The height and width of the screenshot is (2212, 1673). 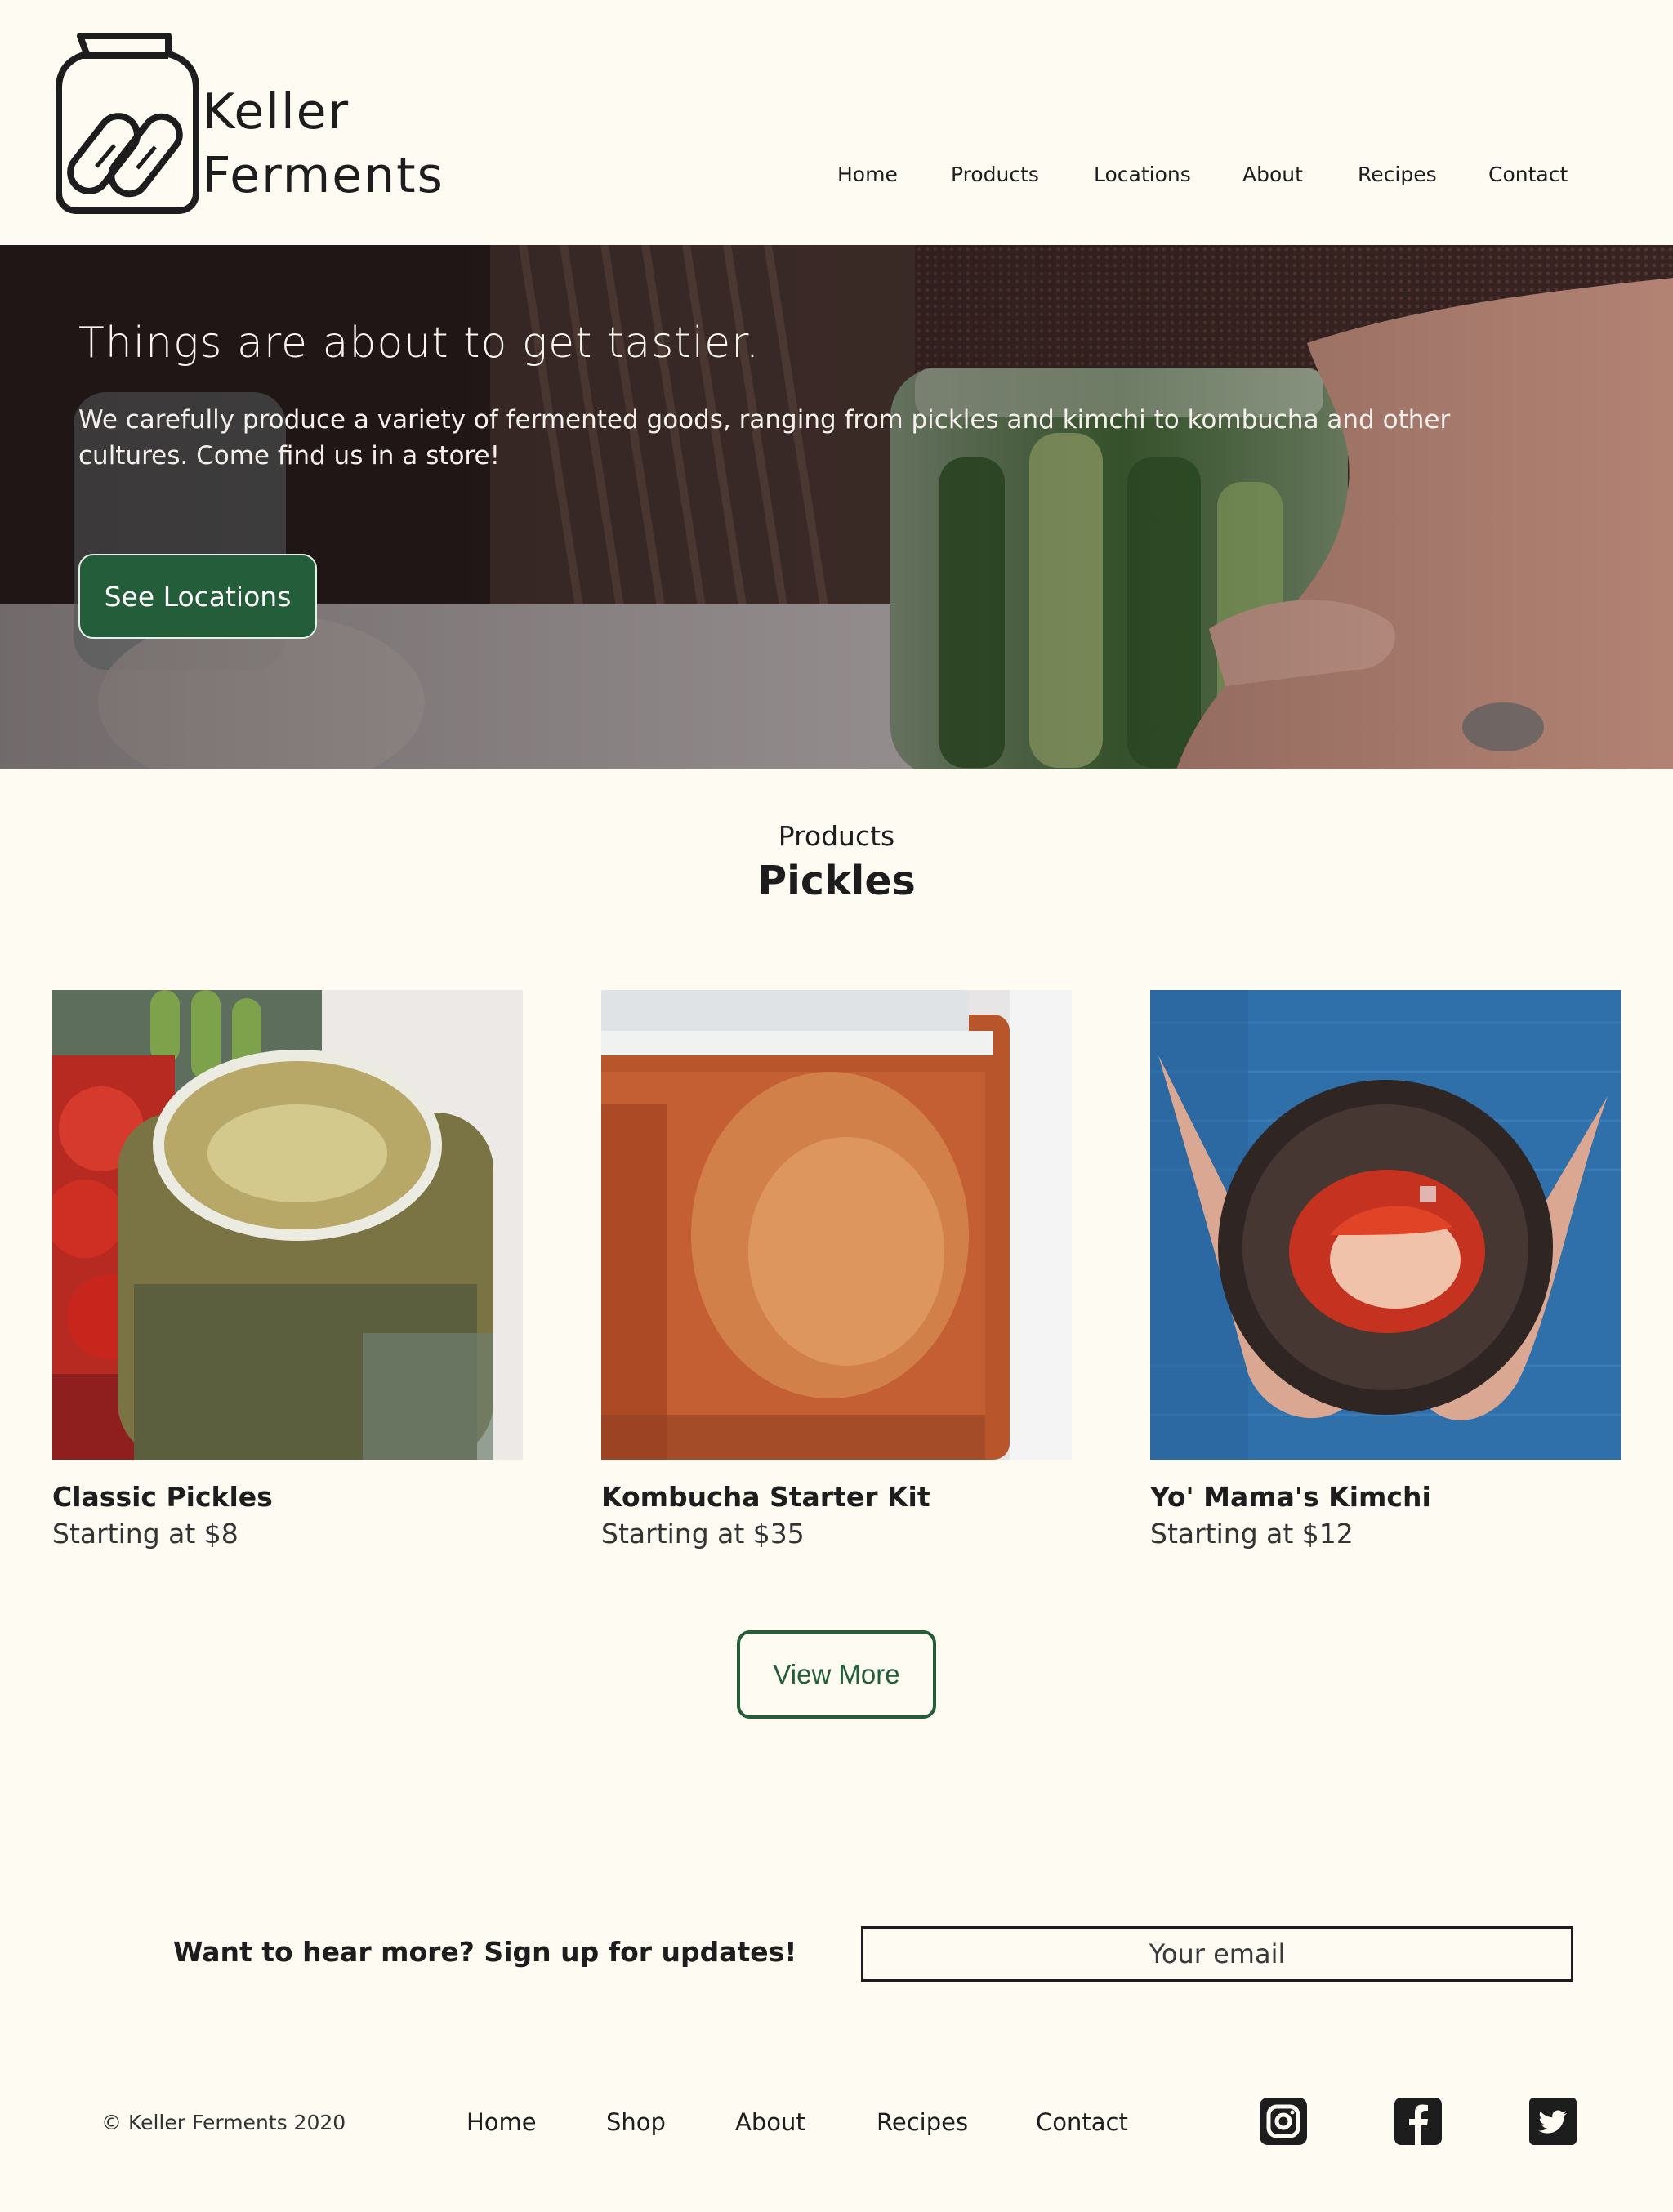 What do you see at coordinates (836, 1497) in the screenshot?
I see `product-name: Kombucha Starter Kit` at bounding box center [836, 1497].